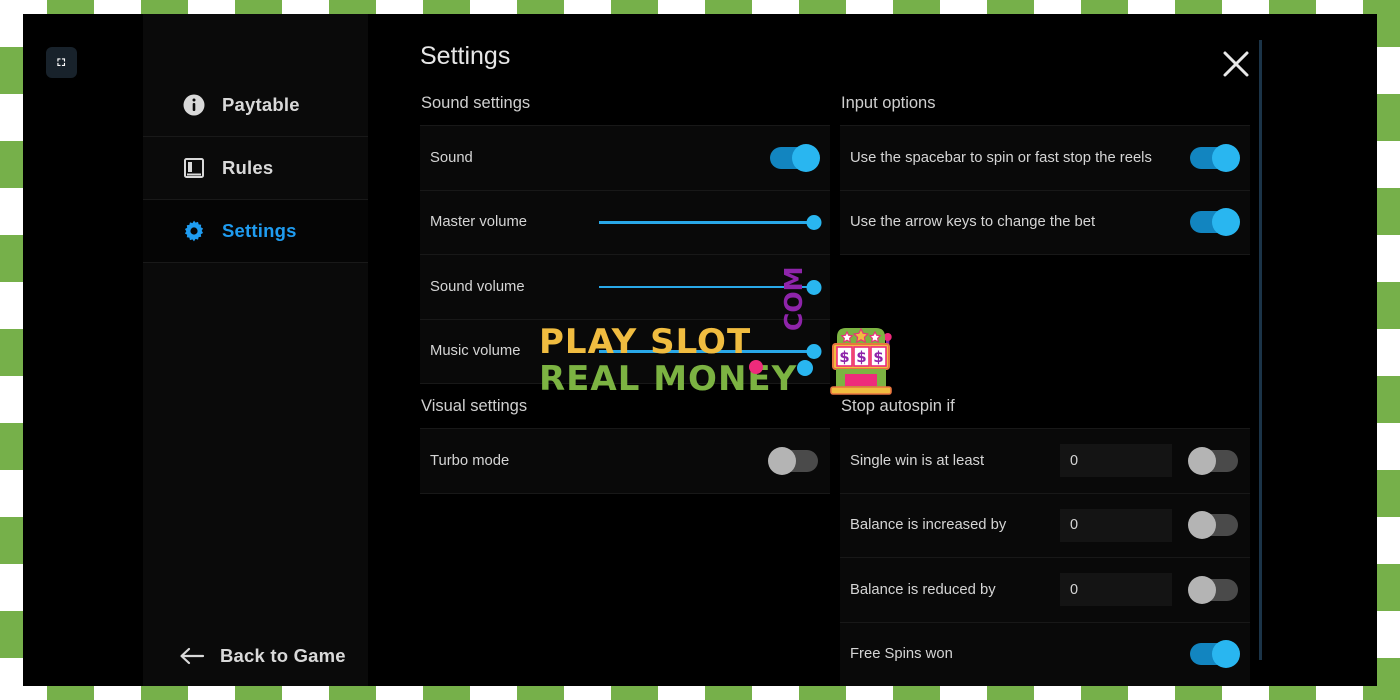 The image size is (1400, 700). I want to click on input-options-heading: Input options, so click(888, 103).